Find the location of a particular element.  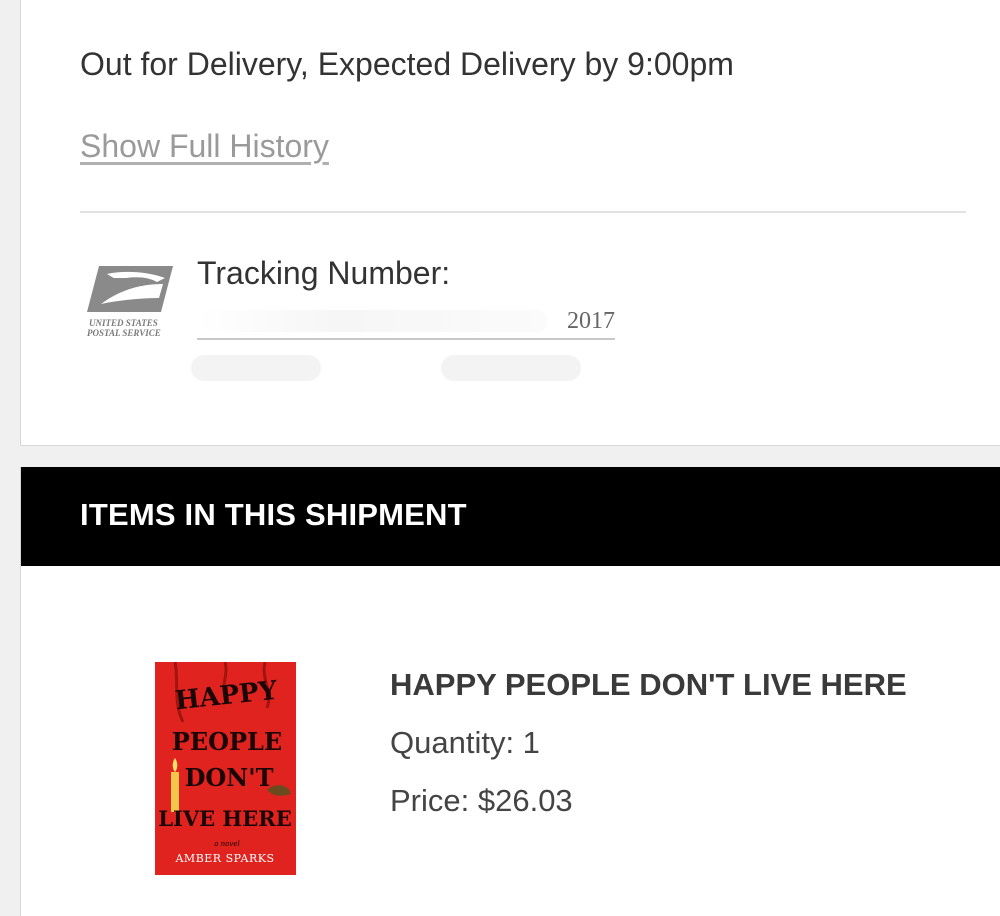

cover-author: AMBER SPARKS is located at coordinates (224, 858).